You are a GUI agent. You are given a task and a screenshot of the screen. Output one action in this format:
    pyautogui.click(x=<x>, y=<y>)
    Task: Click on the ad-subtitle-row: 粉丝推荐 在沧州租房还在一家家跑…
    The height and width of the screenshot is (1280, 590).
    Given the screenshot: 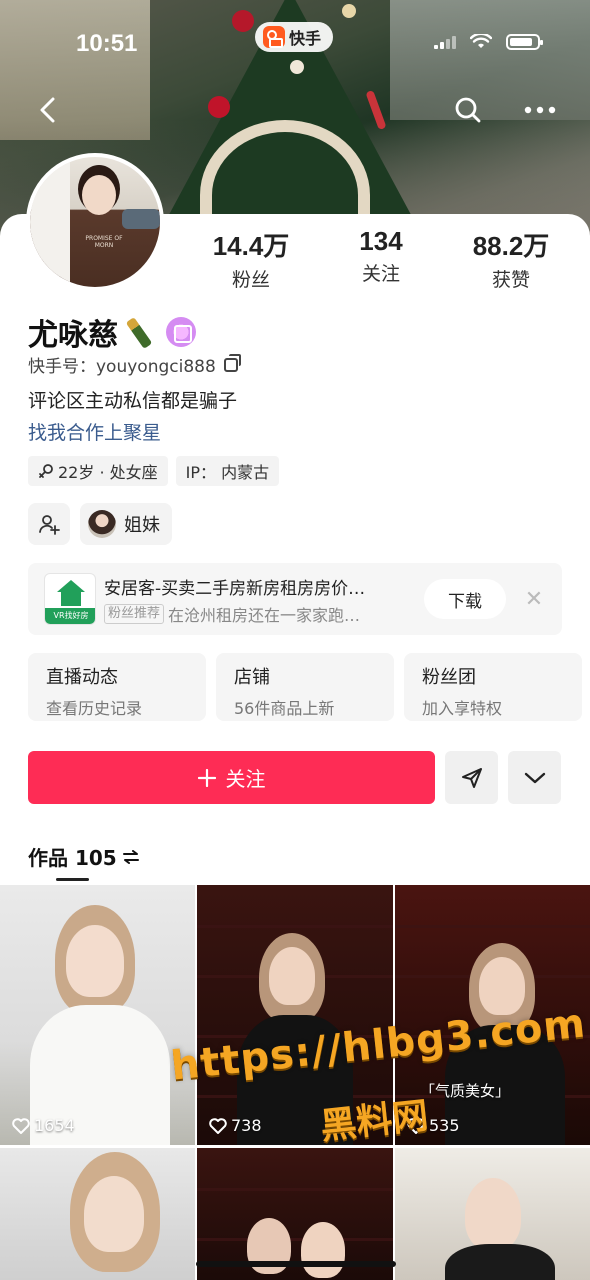 What is the action you would take?
    pyautogui.click(x=264, y=614)
    